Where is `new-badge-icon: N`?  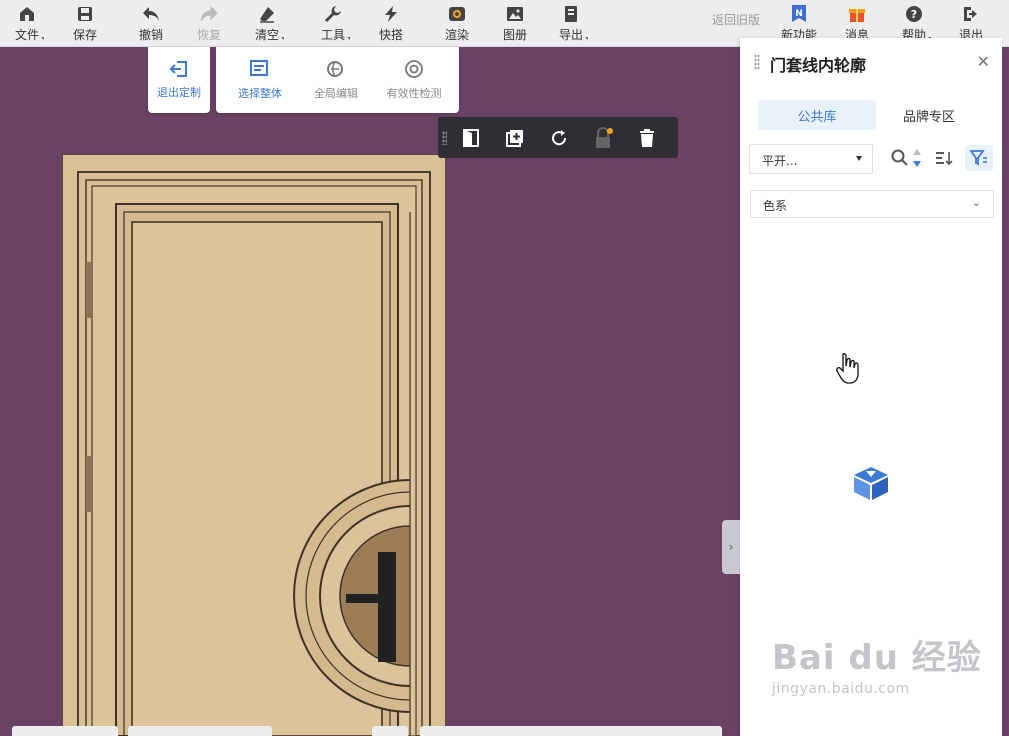 new-badge-icon: N is located at coordinates (799, 14).